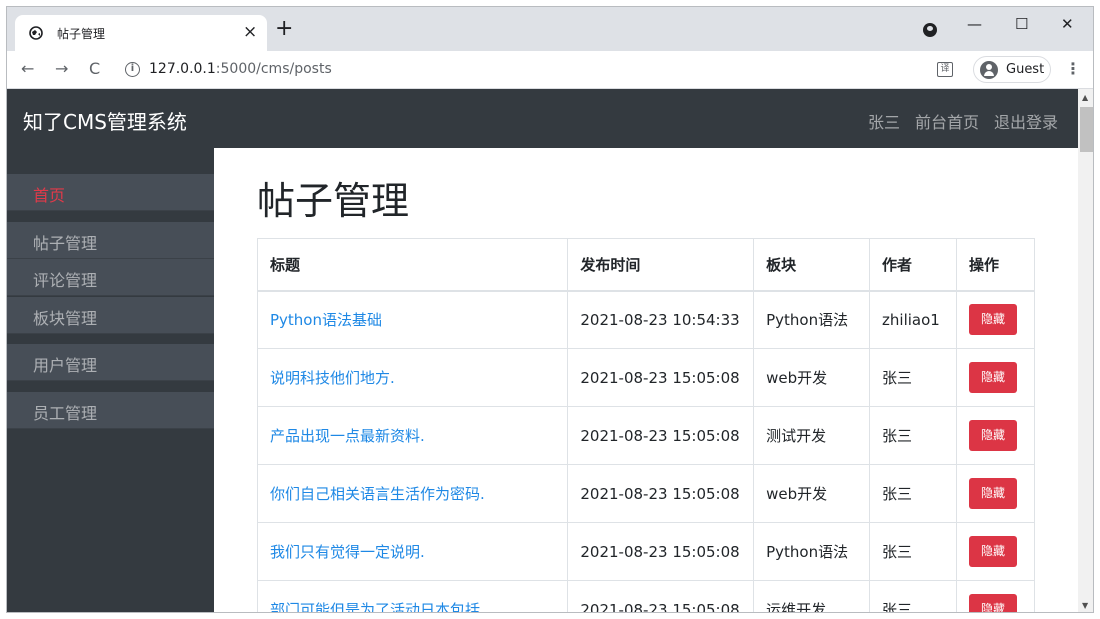  What do you see at coordinates (141, 33) in the screenshot?
I see `browser-tab: 帖子管理 ×` at bounding box center [141, 33].